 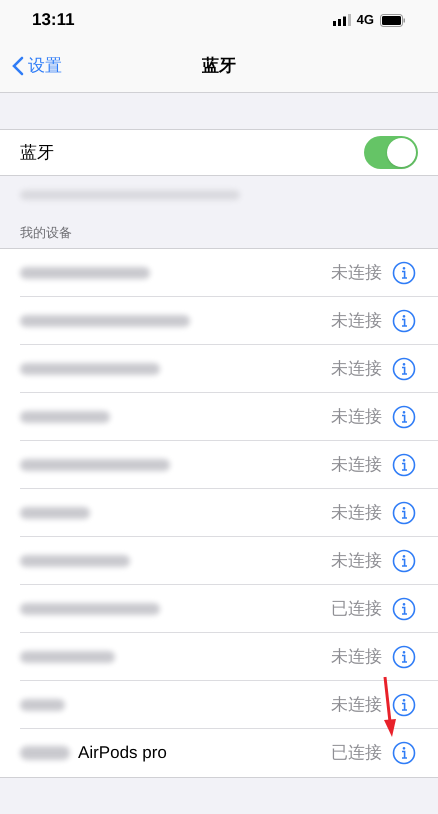 I want to click on arrow-drawing, so click(x=390, y=707).